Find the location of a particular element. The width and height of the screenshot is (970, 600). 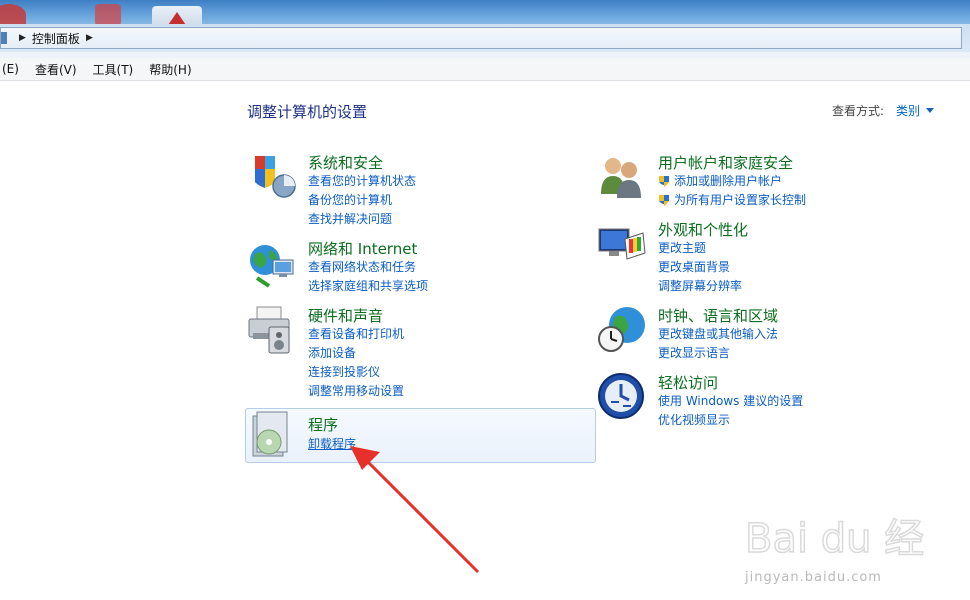

watermark-url: jingyan.baidu.com is located at coordinates (813, 577).